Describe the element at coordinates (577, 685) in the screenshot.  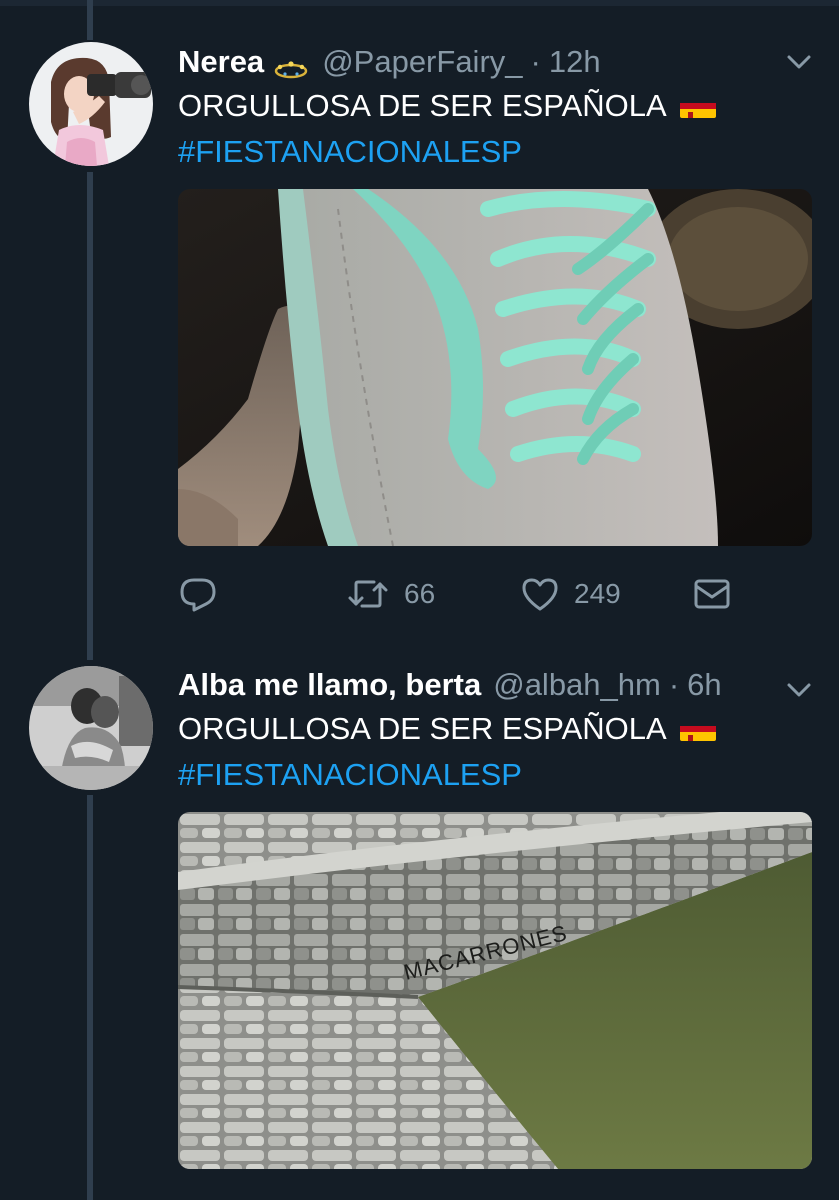
I see `user-handle: @albah_hm` at that location.